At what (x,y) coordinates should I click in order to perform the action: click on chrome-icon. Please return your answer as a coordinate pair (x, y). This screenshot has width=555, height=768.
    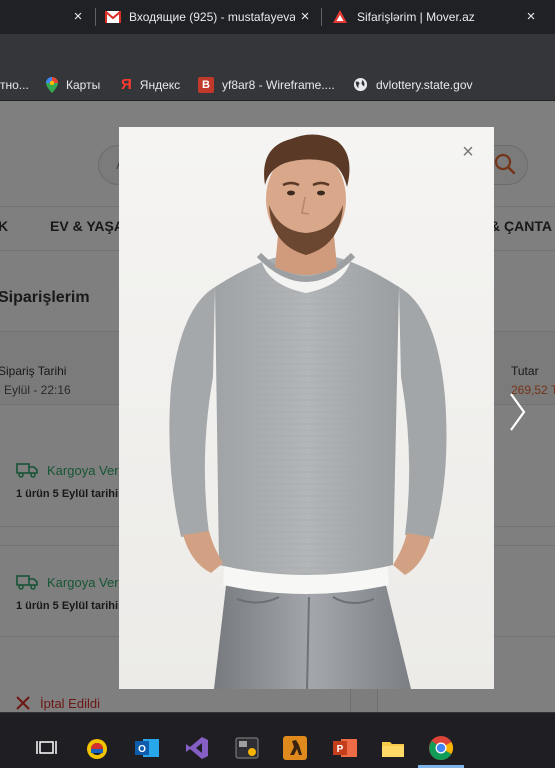
    Looking at the image, I should click on (441, 748).